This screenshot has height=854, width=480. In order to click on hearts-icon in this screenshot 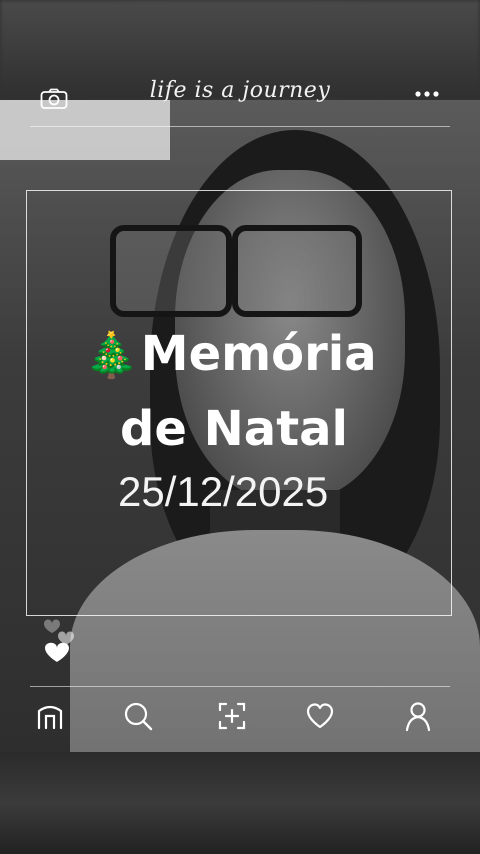, I will do `click(60, 640)`.